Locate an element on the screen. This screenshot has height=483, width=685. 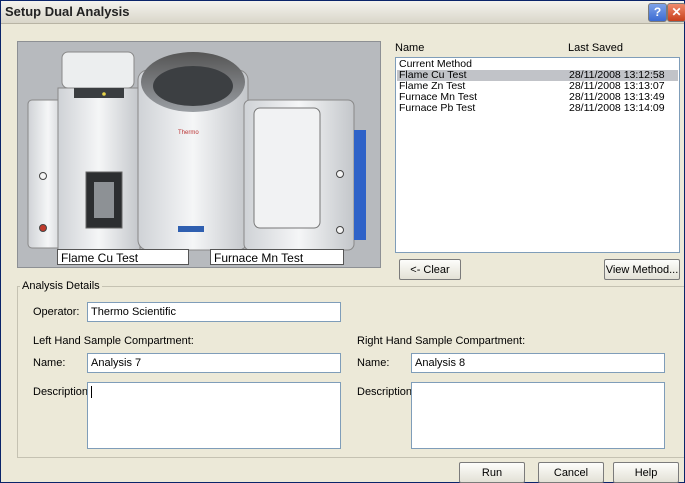
column-header-last-saved: Last Saved is located at coordinates (595, 48).